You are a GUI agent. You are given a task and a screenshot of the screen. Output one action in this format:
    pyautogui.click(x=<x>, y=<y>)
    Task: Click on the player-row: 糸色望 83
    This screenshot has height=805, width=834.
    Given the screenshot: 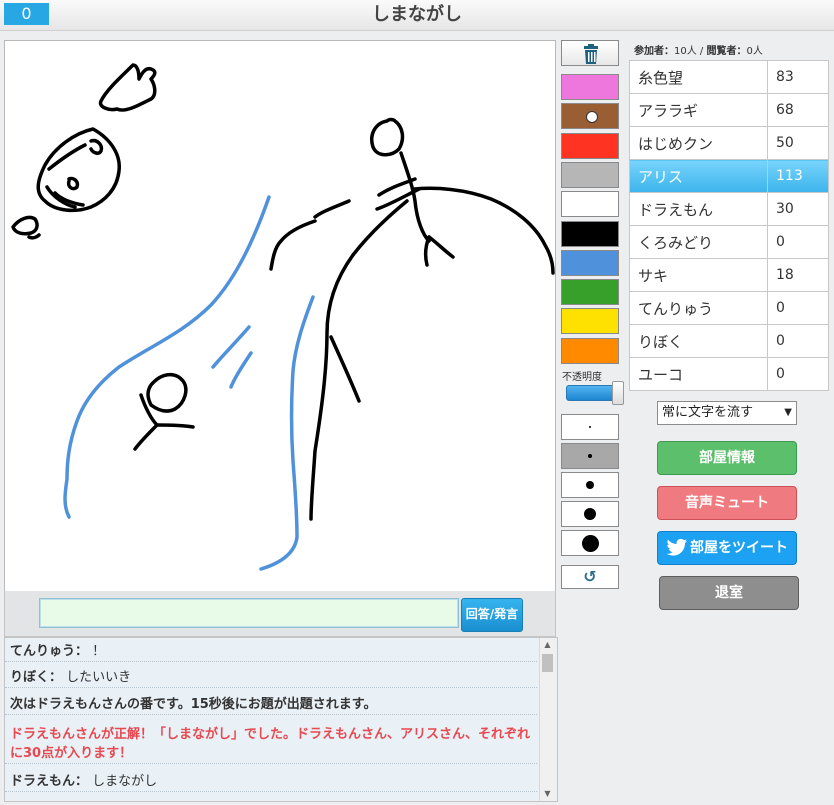 What is the action you would take?
    pyautogui.click(x=729, y=77)
    